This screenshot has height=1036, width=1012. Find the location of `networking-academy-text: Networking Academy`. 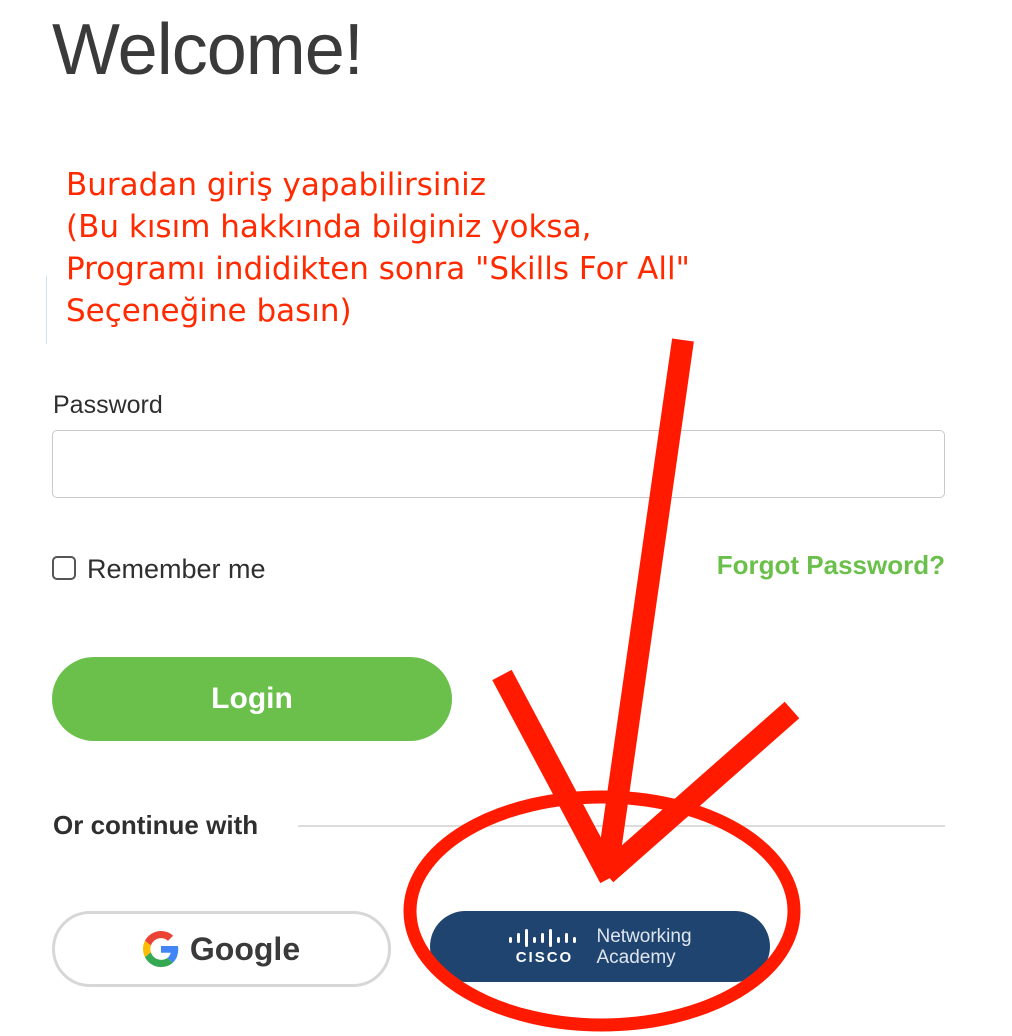

networking-academy-text: Networking Academy is located at coordinates (643, 947).